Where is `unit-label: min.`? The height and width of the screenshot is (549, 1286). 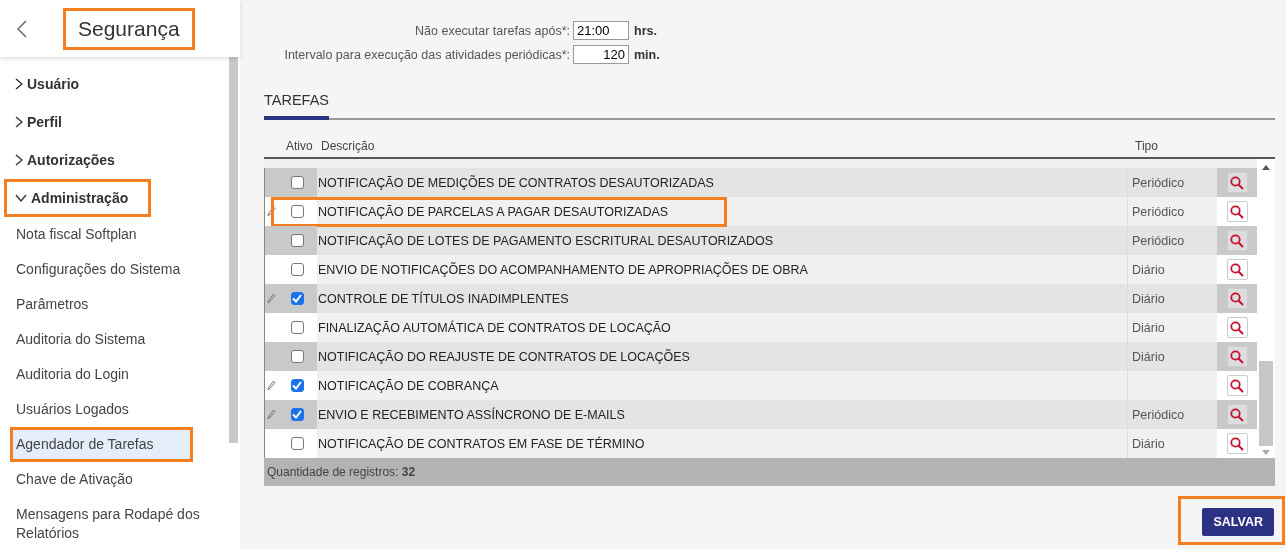 unit-label: min. is located at coordinates (647, 54).